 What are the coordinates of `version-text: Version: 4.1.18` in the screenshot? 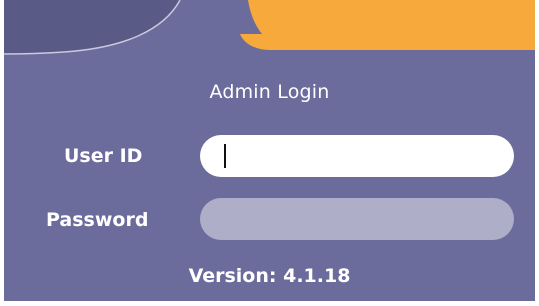 It's located at (269, 276).